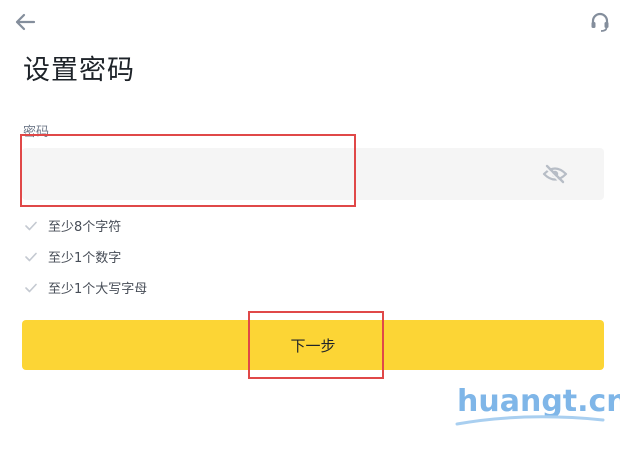 The width and height of the screenshot is (620, 450). I want to click on eye-off-icon, so click(555, 174).